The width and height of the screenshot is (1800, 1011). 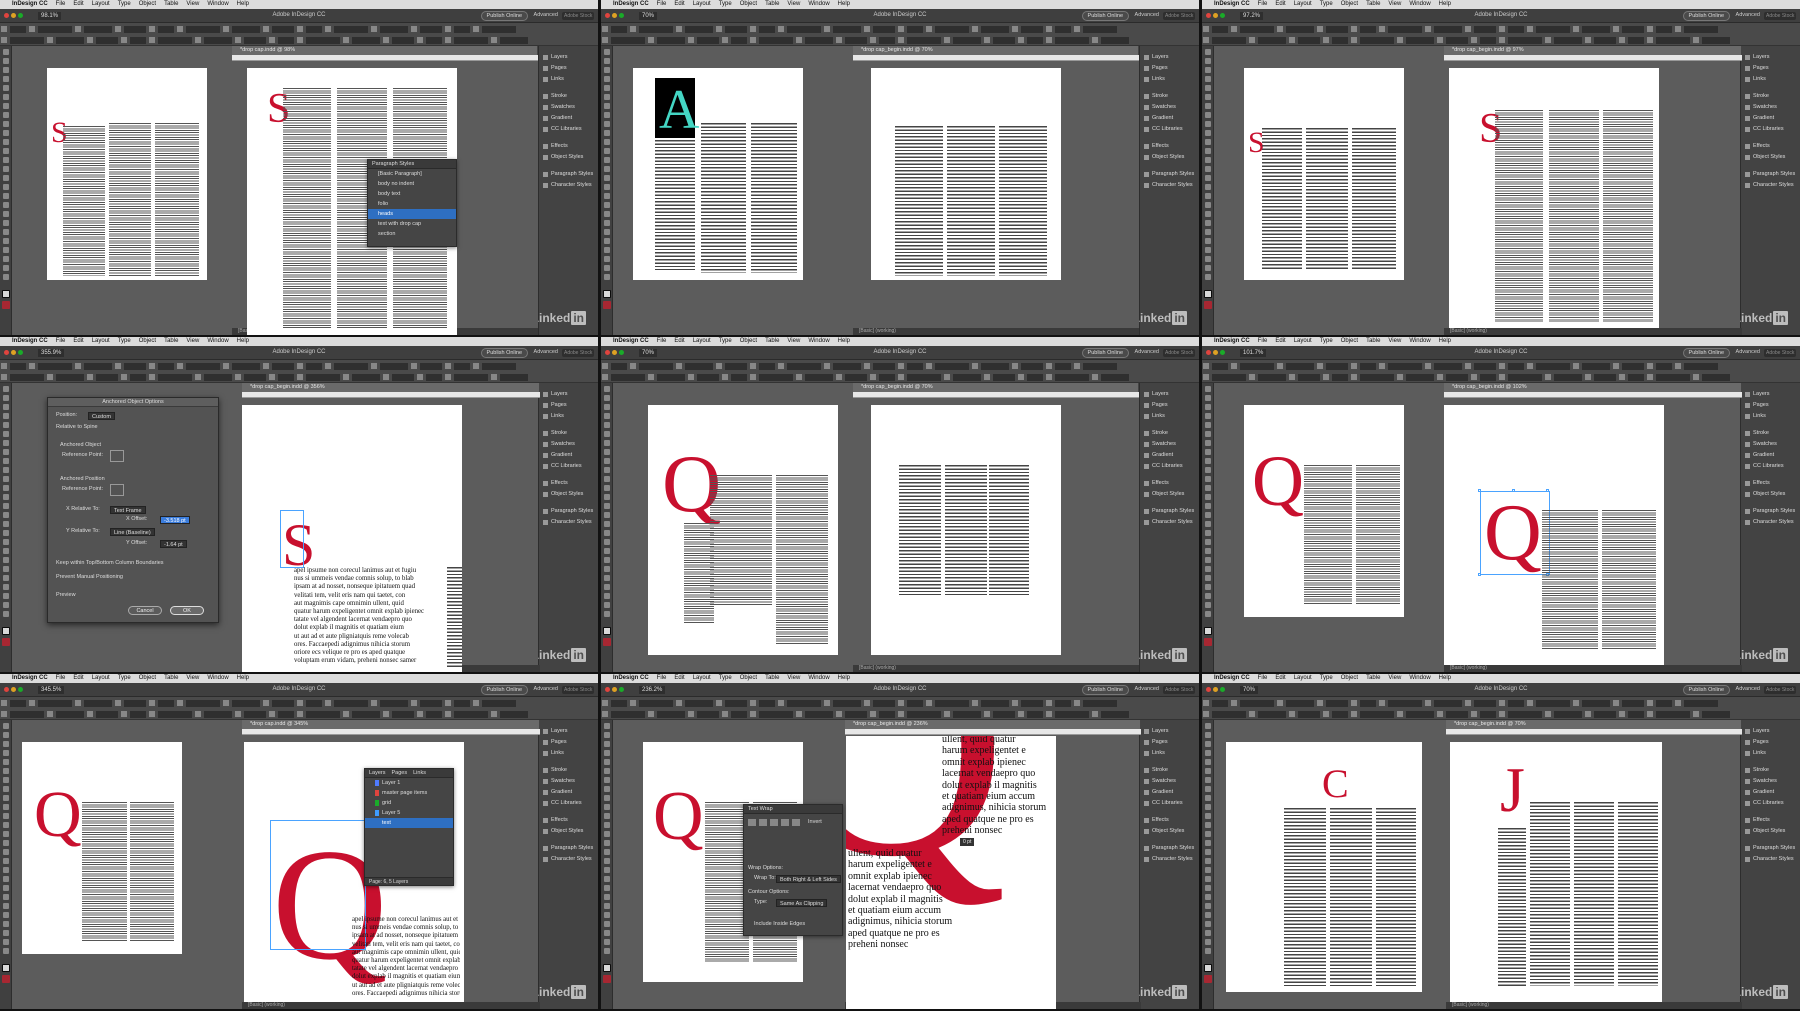 I want to click on panel-cc-libraries: CC Libraries, so click(x=568, y=803).